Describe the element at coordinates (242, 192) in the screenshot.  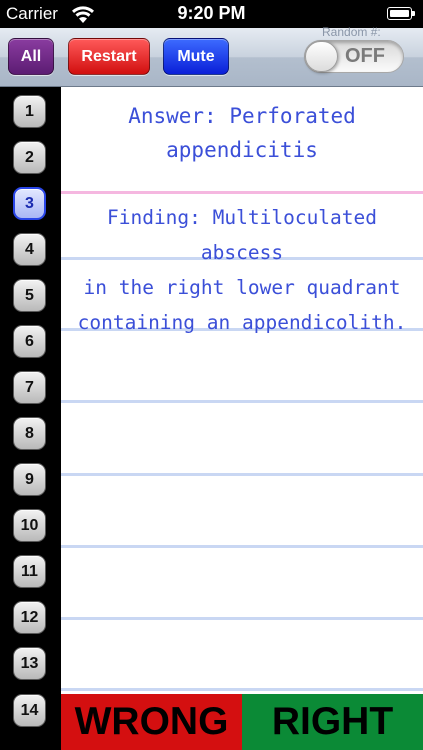
I see `margin-rule` at that location.